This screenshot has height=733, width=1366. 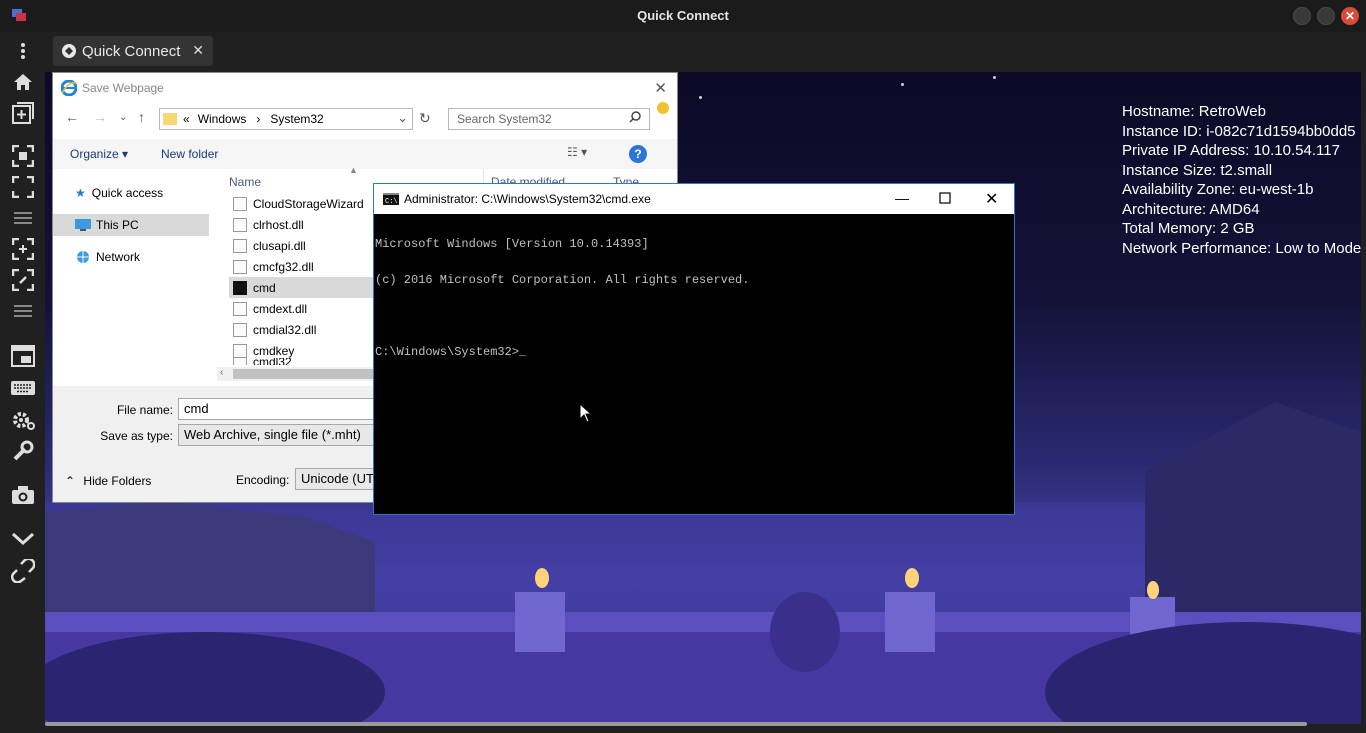 What do you see at coordinates (365, 154) in the screenshot?
I see `command-bar: Organize ▾ New folder ☷ ▾ ?` at bounding box center [365, 154].